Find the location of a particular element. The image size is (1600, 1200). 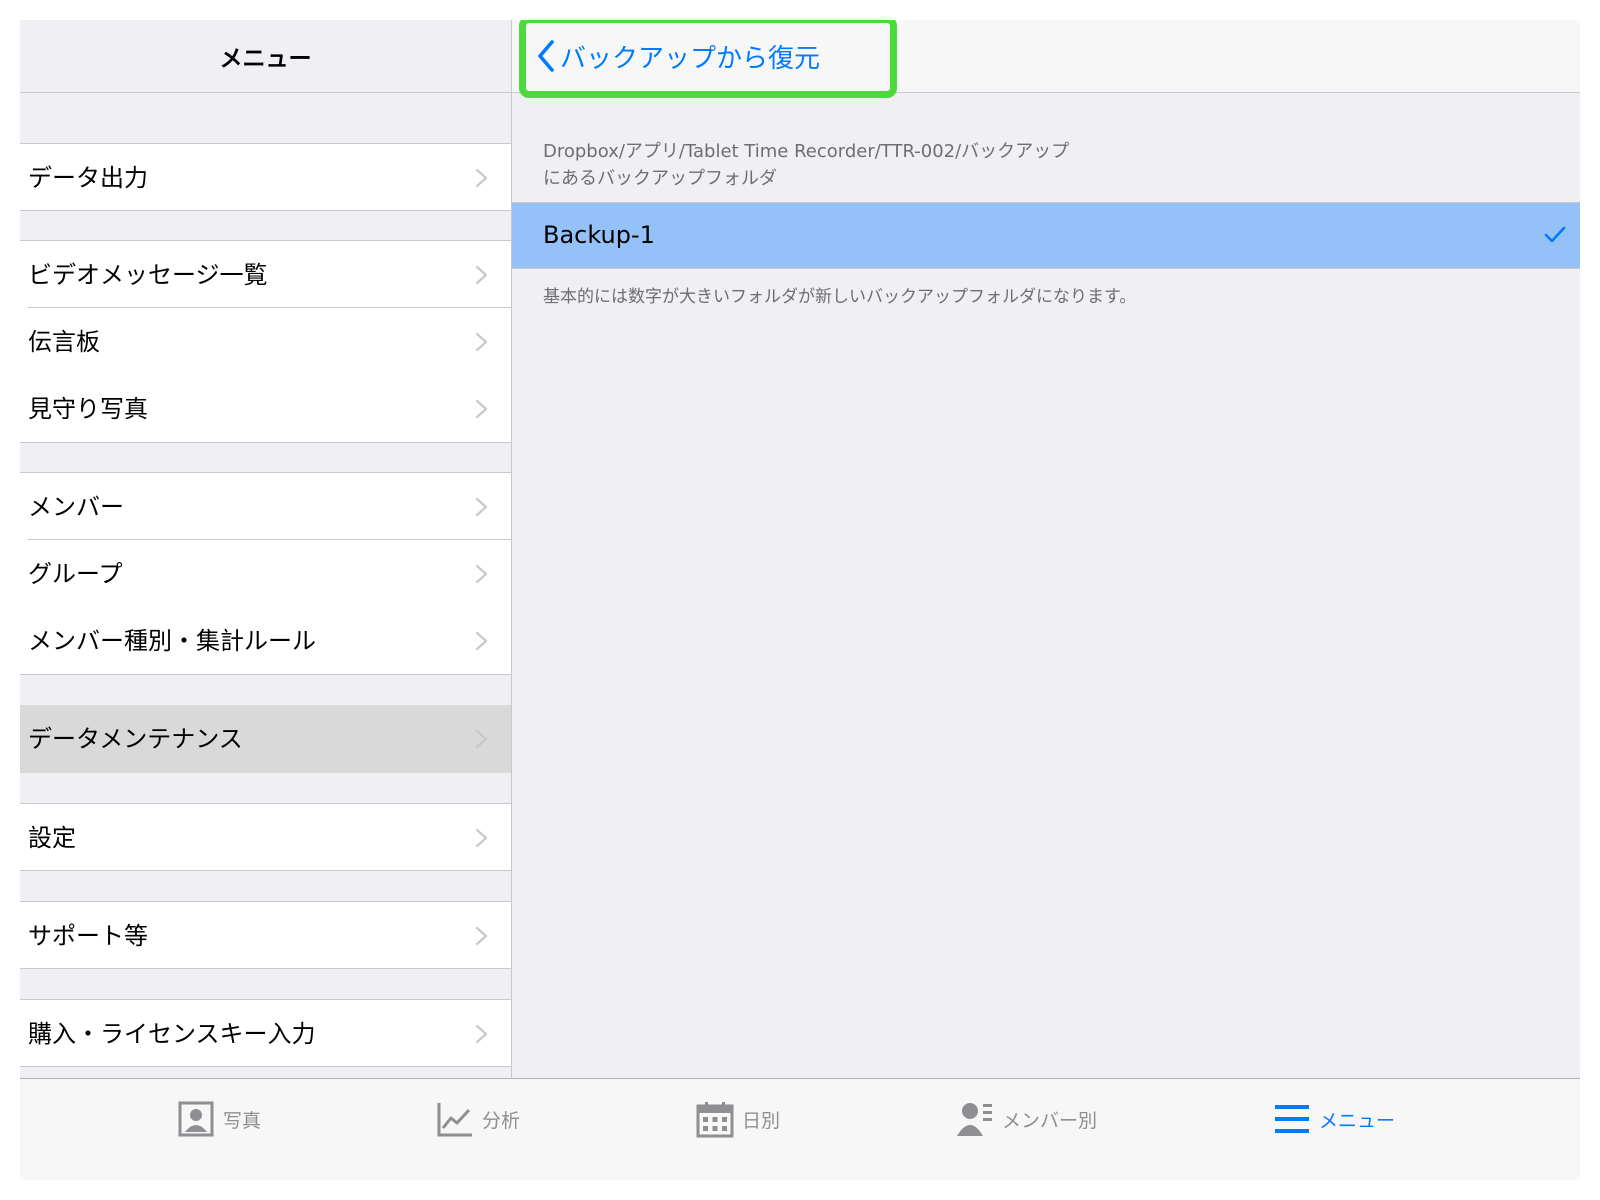

checkmark-icon is located at coordinates (1555, 234).